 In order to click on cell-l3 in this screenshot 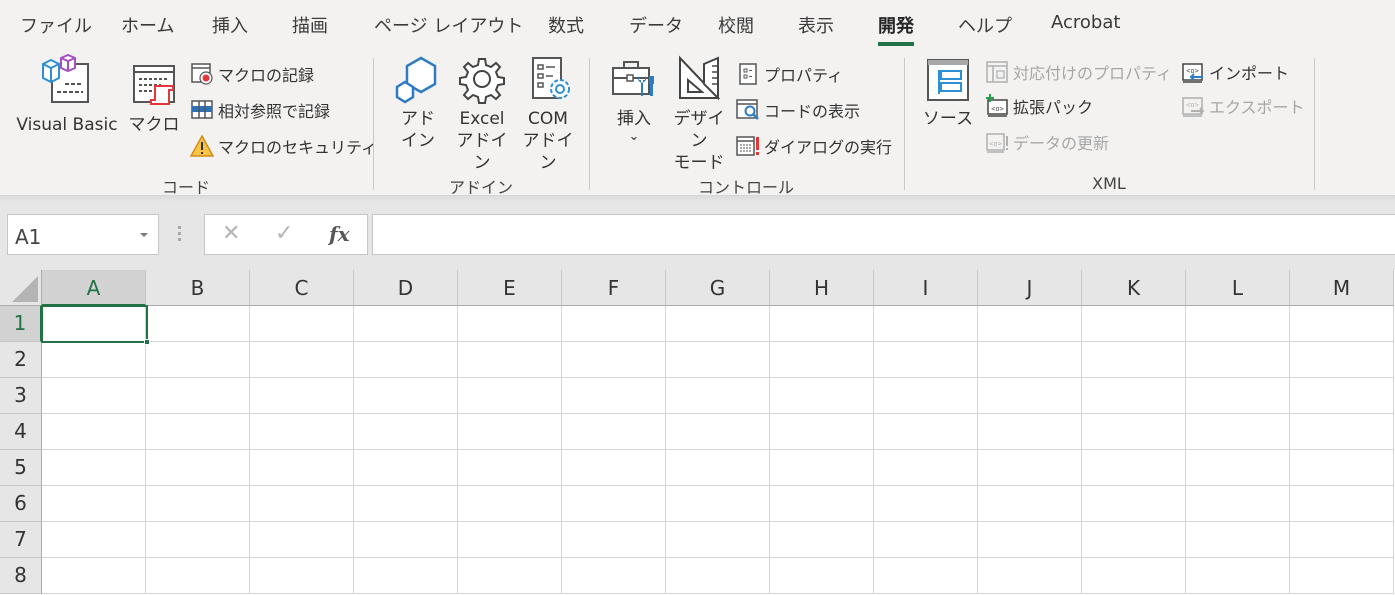, I will do `click(1238, 396)`.